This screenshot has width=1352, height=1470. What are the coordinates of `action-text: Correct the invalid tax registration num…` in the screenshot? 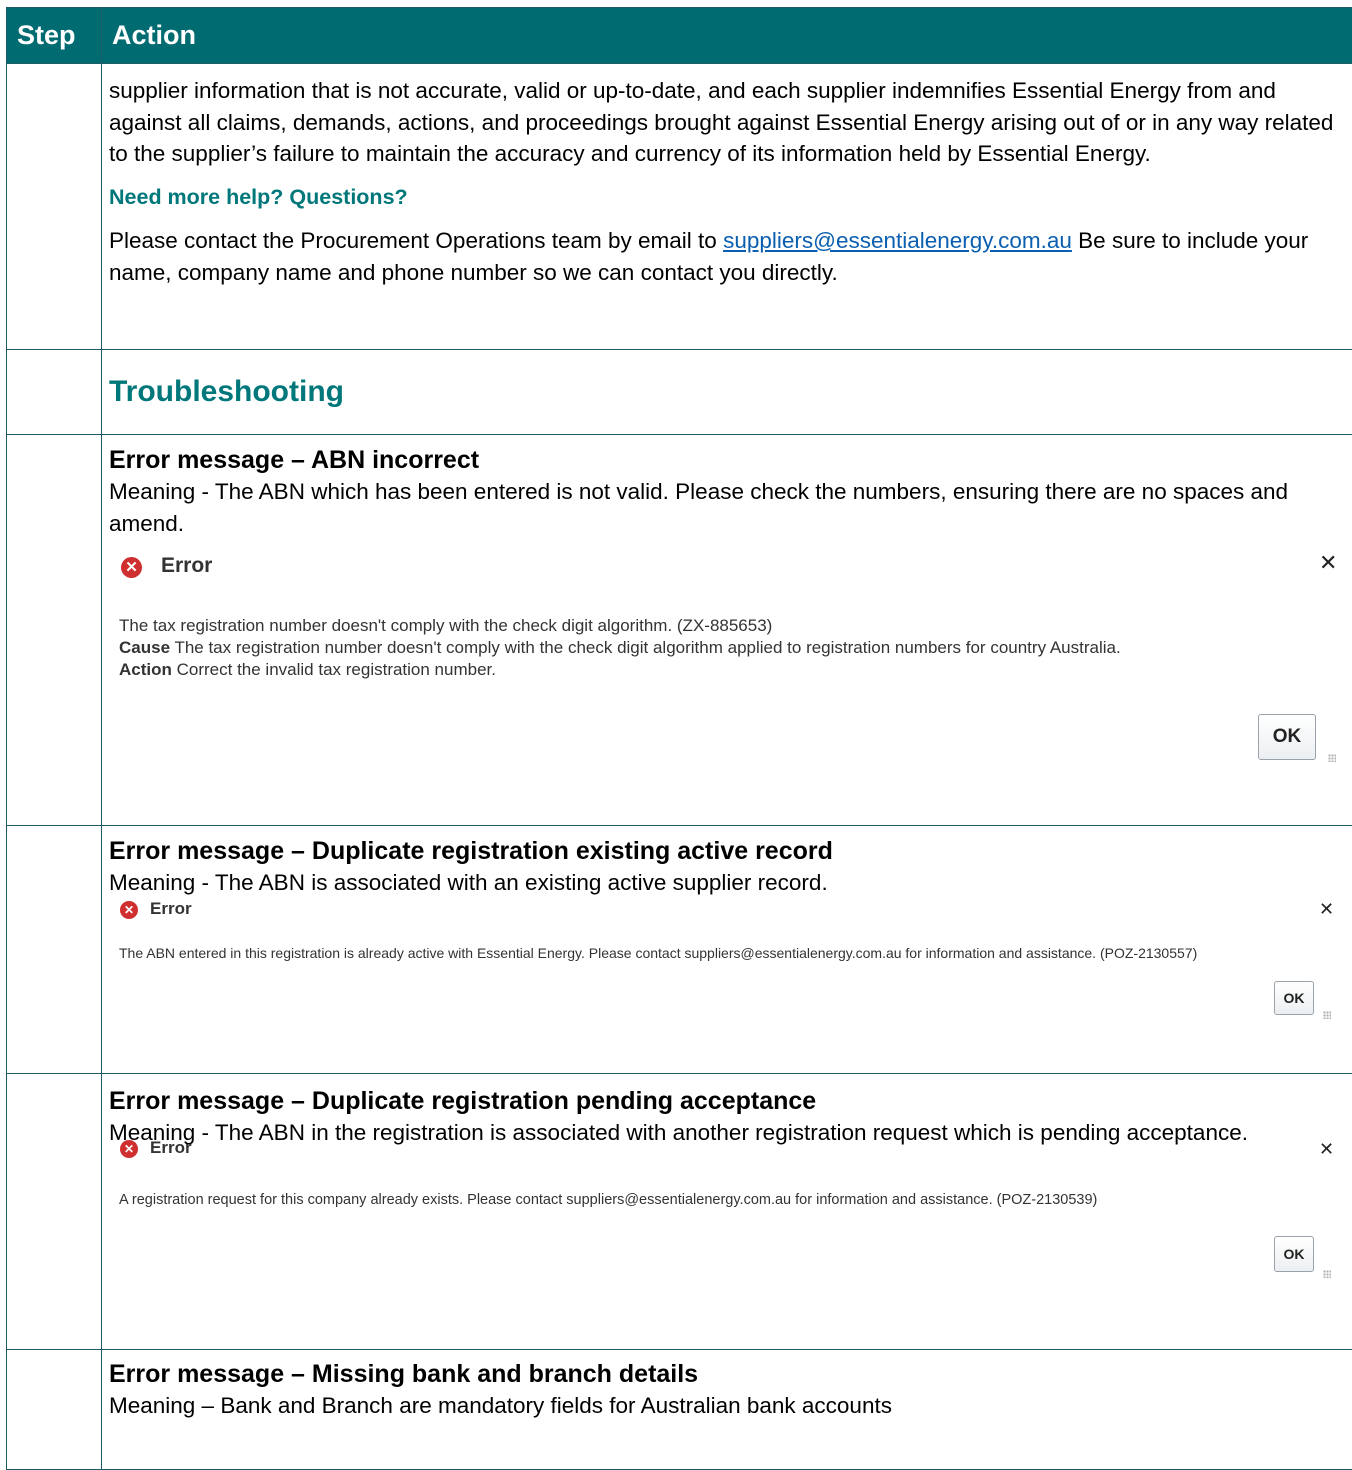 It's located at (334, 669).